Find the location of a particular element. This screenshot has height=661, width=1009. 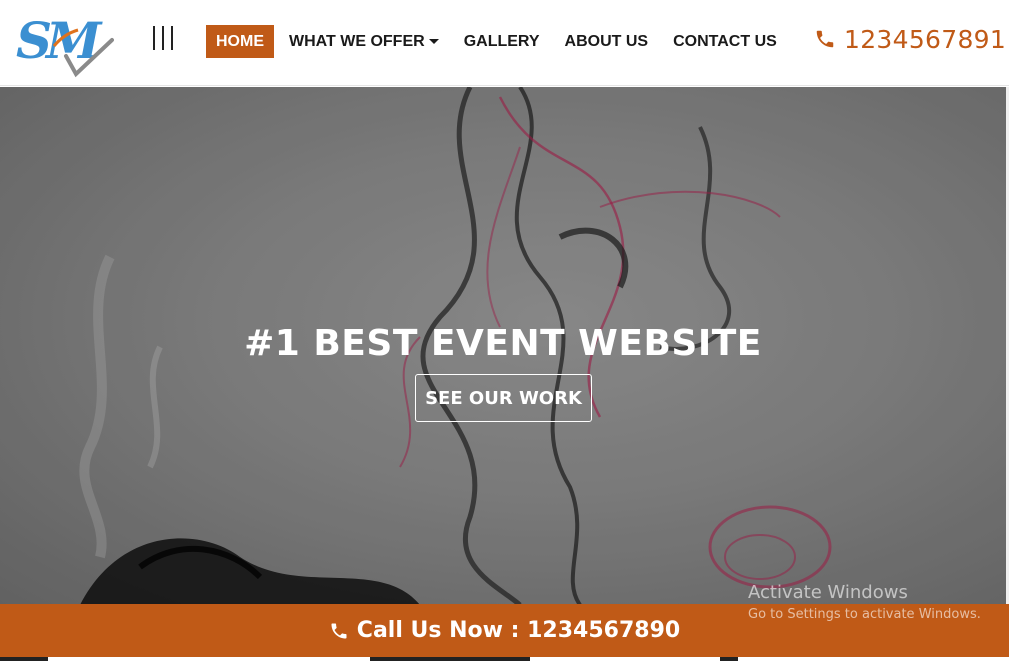

call-now-text: Call Us Now : 1234567890 is located at coordinates (518, 630).